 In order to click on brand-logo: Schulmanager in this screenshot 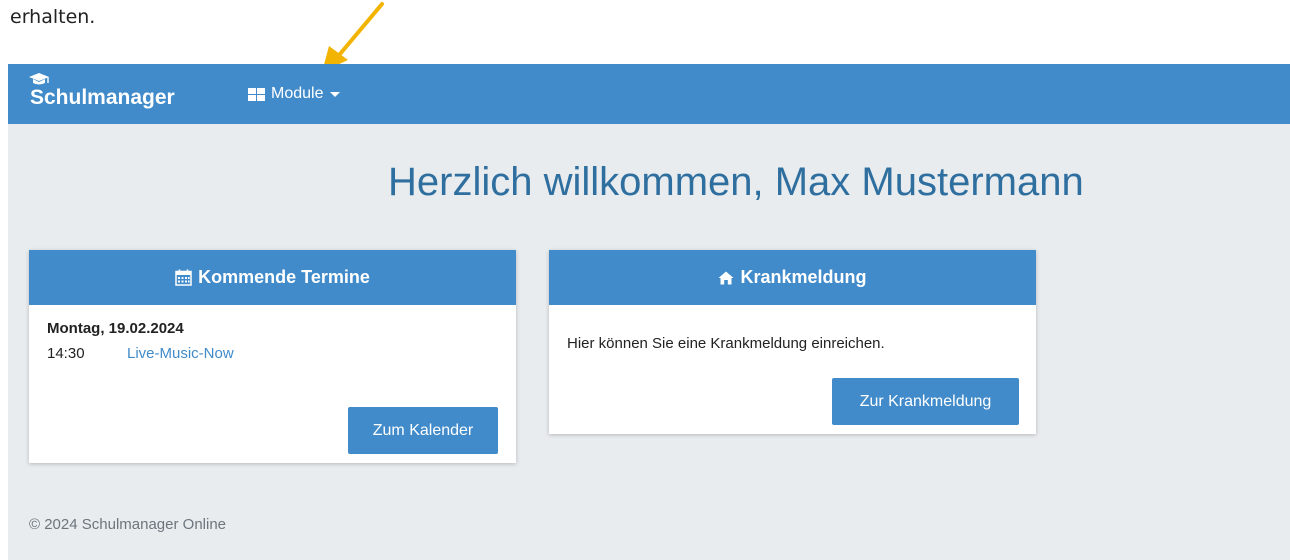, I will do `click(101, 91)`.